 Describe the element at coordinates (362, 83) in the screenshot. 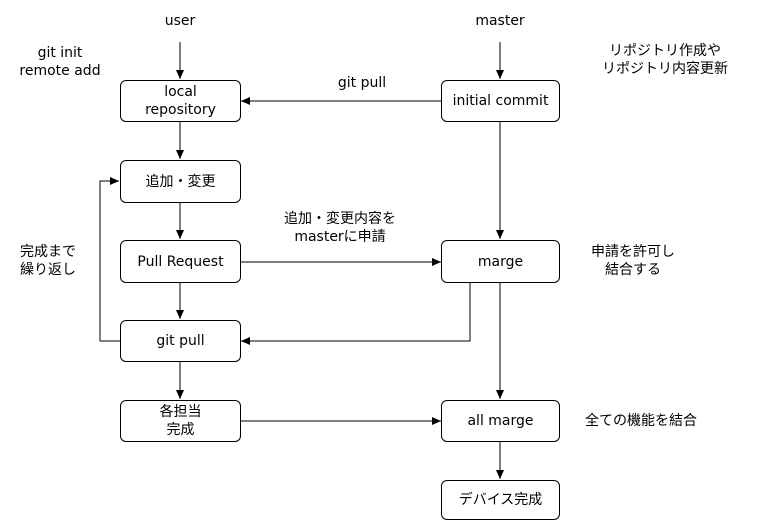

I see `annotation-git-pull-edge: git pull` at that location.